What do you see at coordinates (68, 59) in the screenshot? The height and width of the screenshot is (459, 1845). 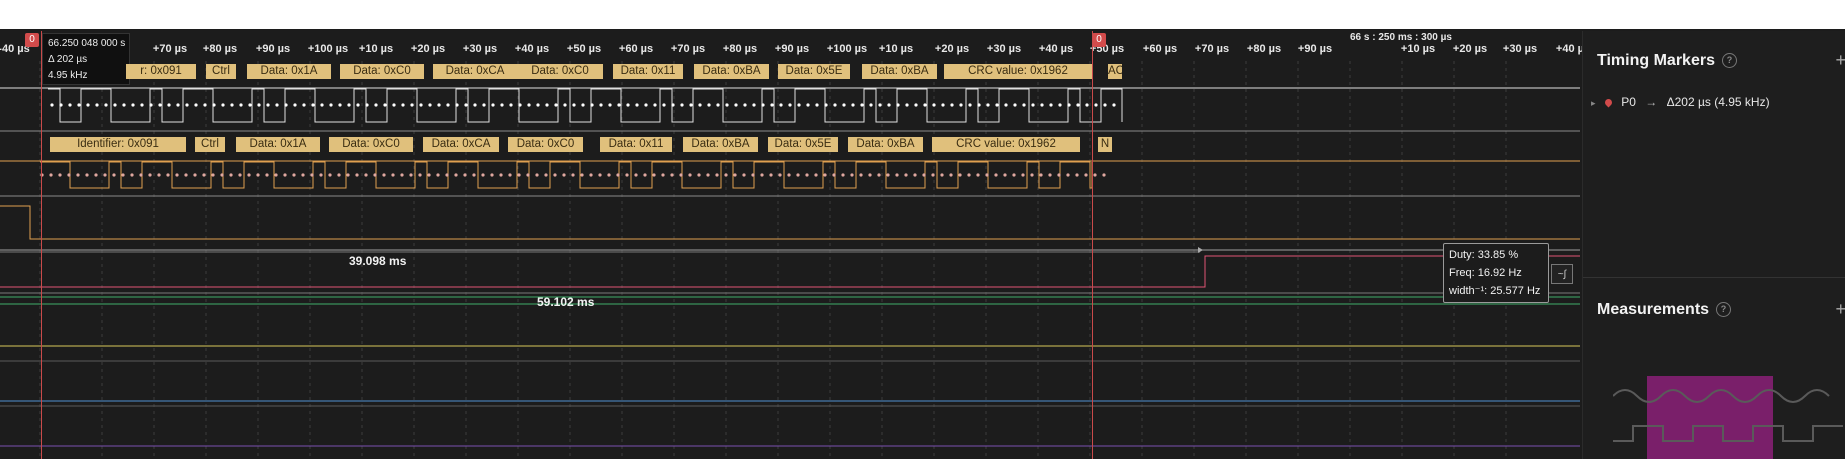 I see `tooltip-delta: Δ 202 µs` at bounding box center [68, 59].